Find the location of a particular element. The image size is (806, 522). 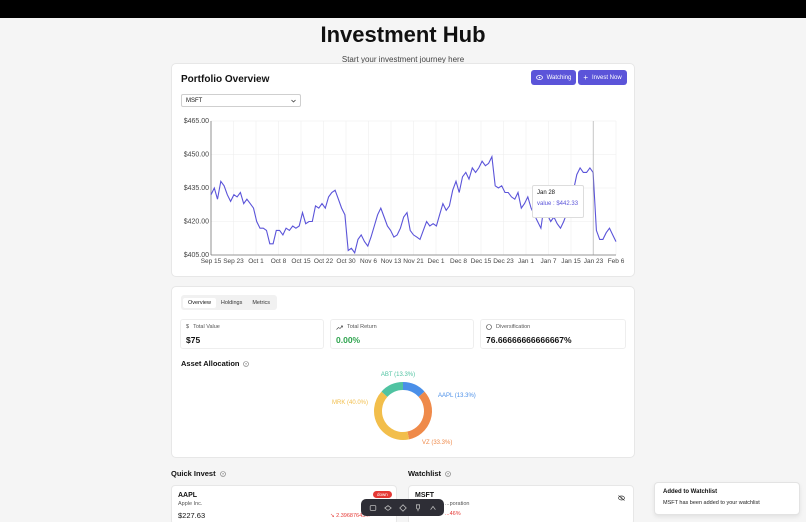

x-tick-label: Sep 23 is located at coordinates (233, 261).